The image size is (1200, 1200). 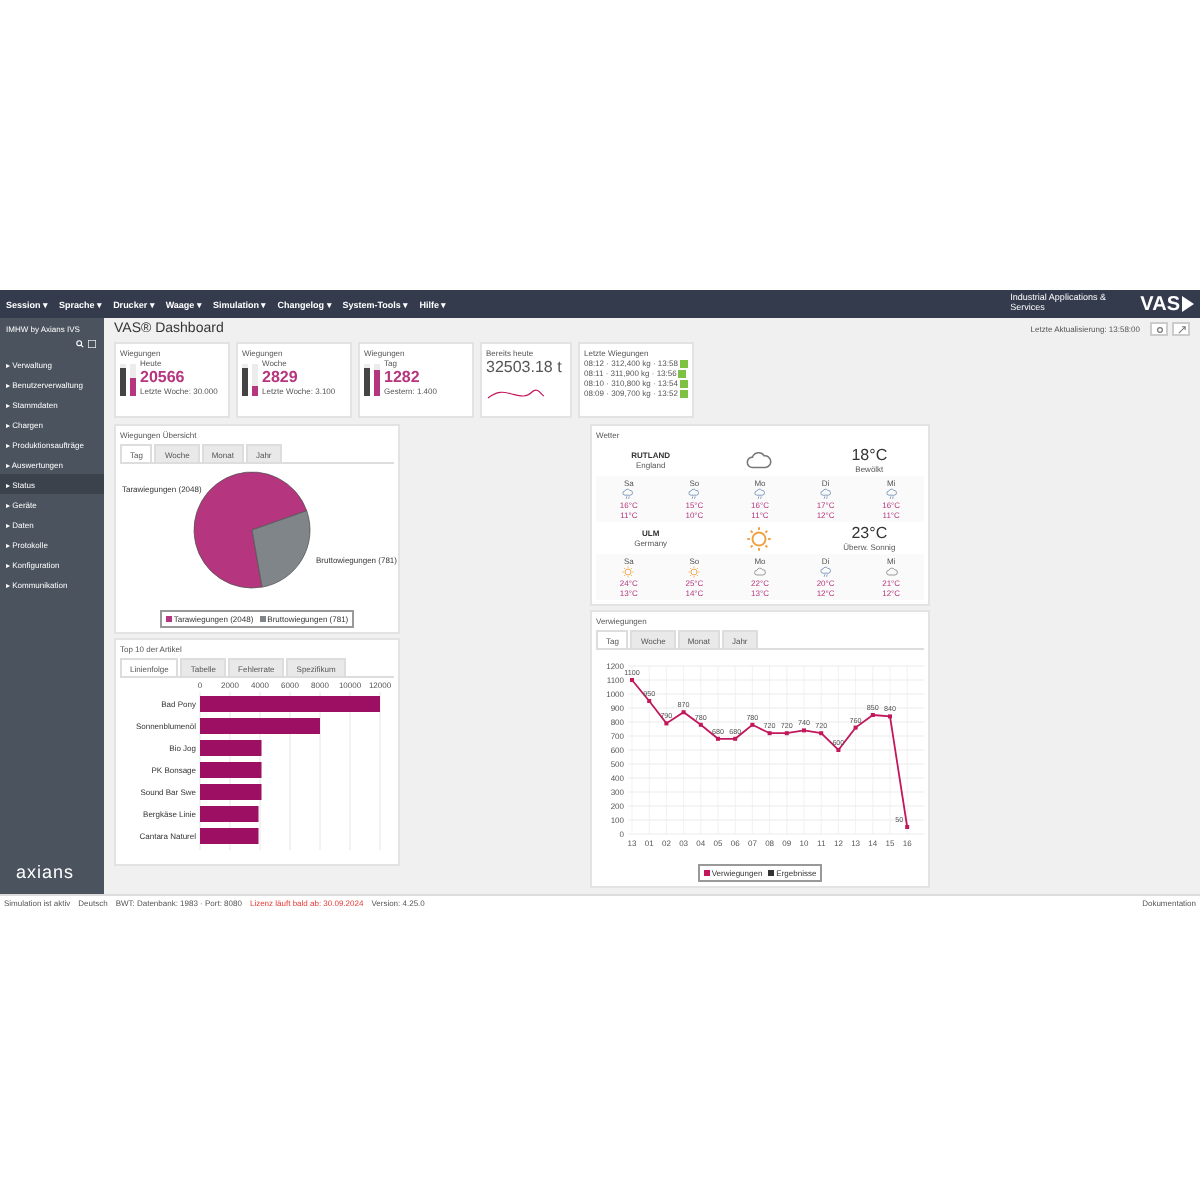 What do you see at coordinates (525, 367) in the screenshot?
I see `total-value: 32503.18 t` at bounding box center [525, 367].